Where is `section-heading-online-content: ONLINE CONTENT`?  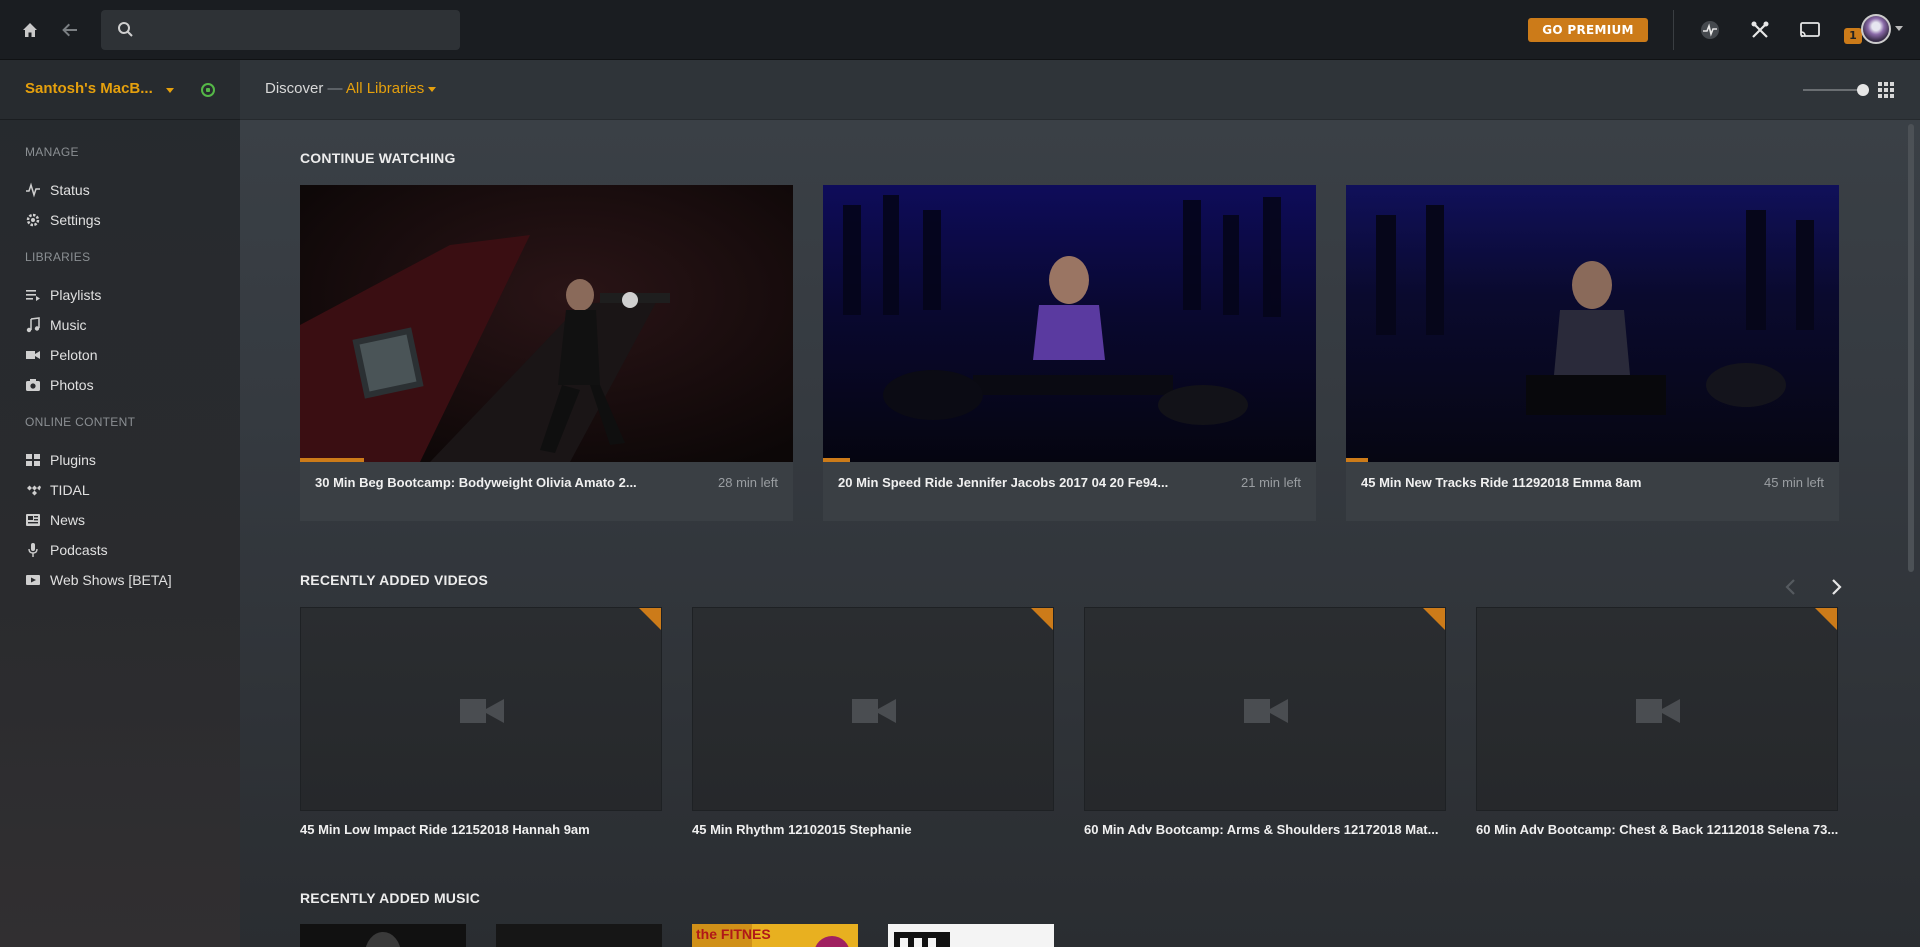
section-heading-online-content: ONLINE CONTENT is located at coordinates (80, 422).